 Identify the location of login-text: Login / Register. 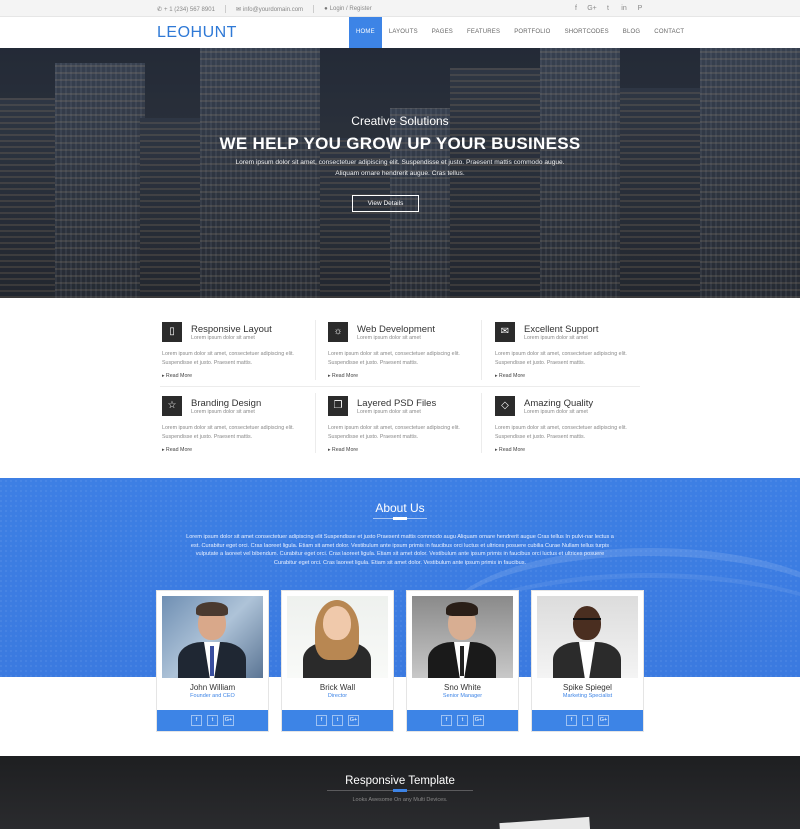
(350, 9).